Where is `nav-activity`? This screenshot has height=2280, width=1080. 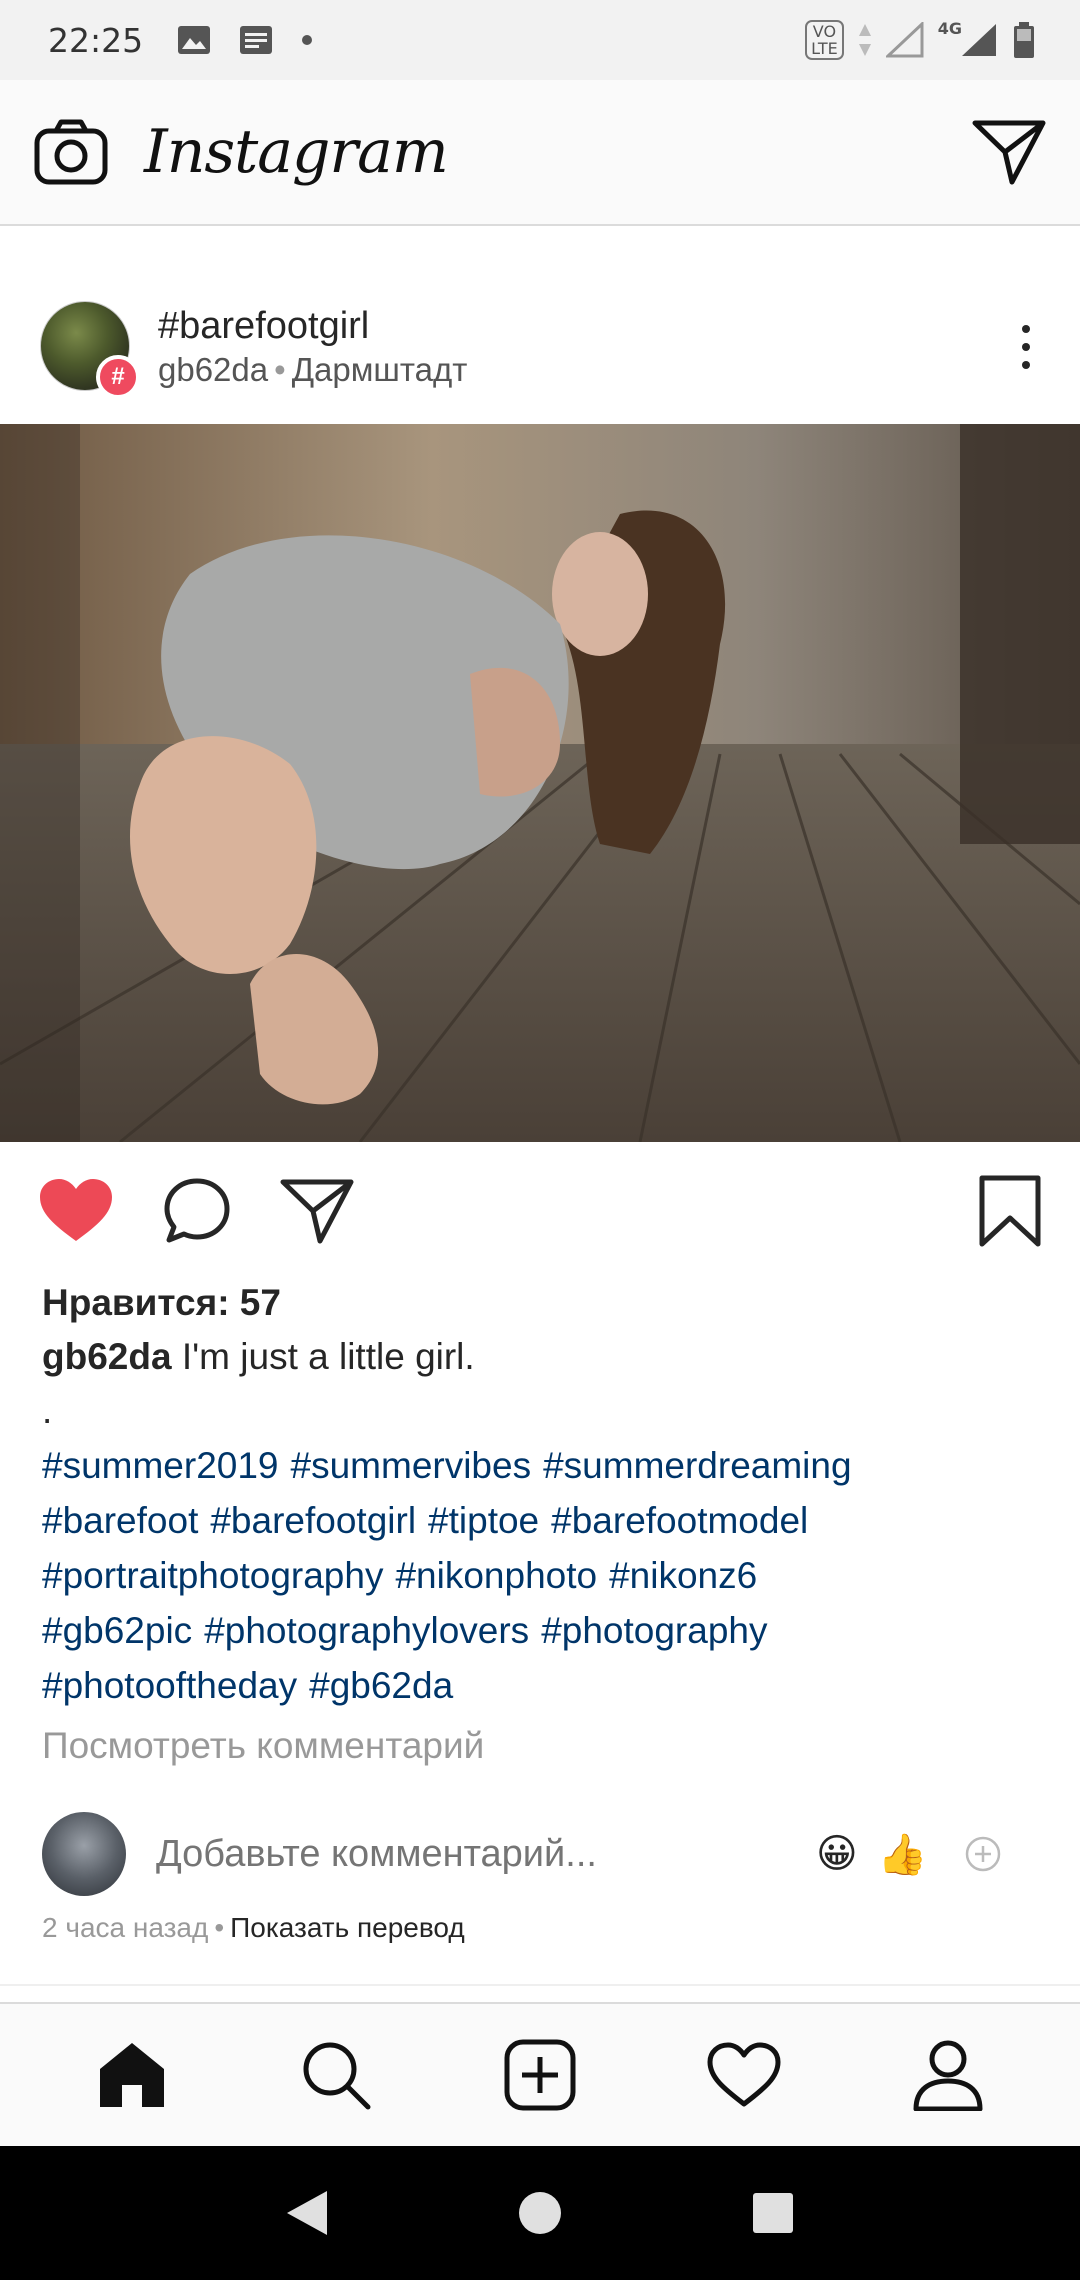
nav-activity is located at coordinates (744, 2075).